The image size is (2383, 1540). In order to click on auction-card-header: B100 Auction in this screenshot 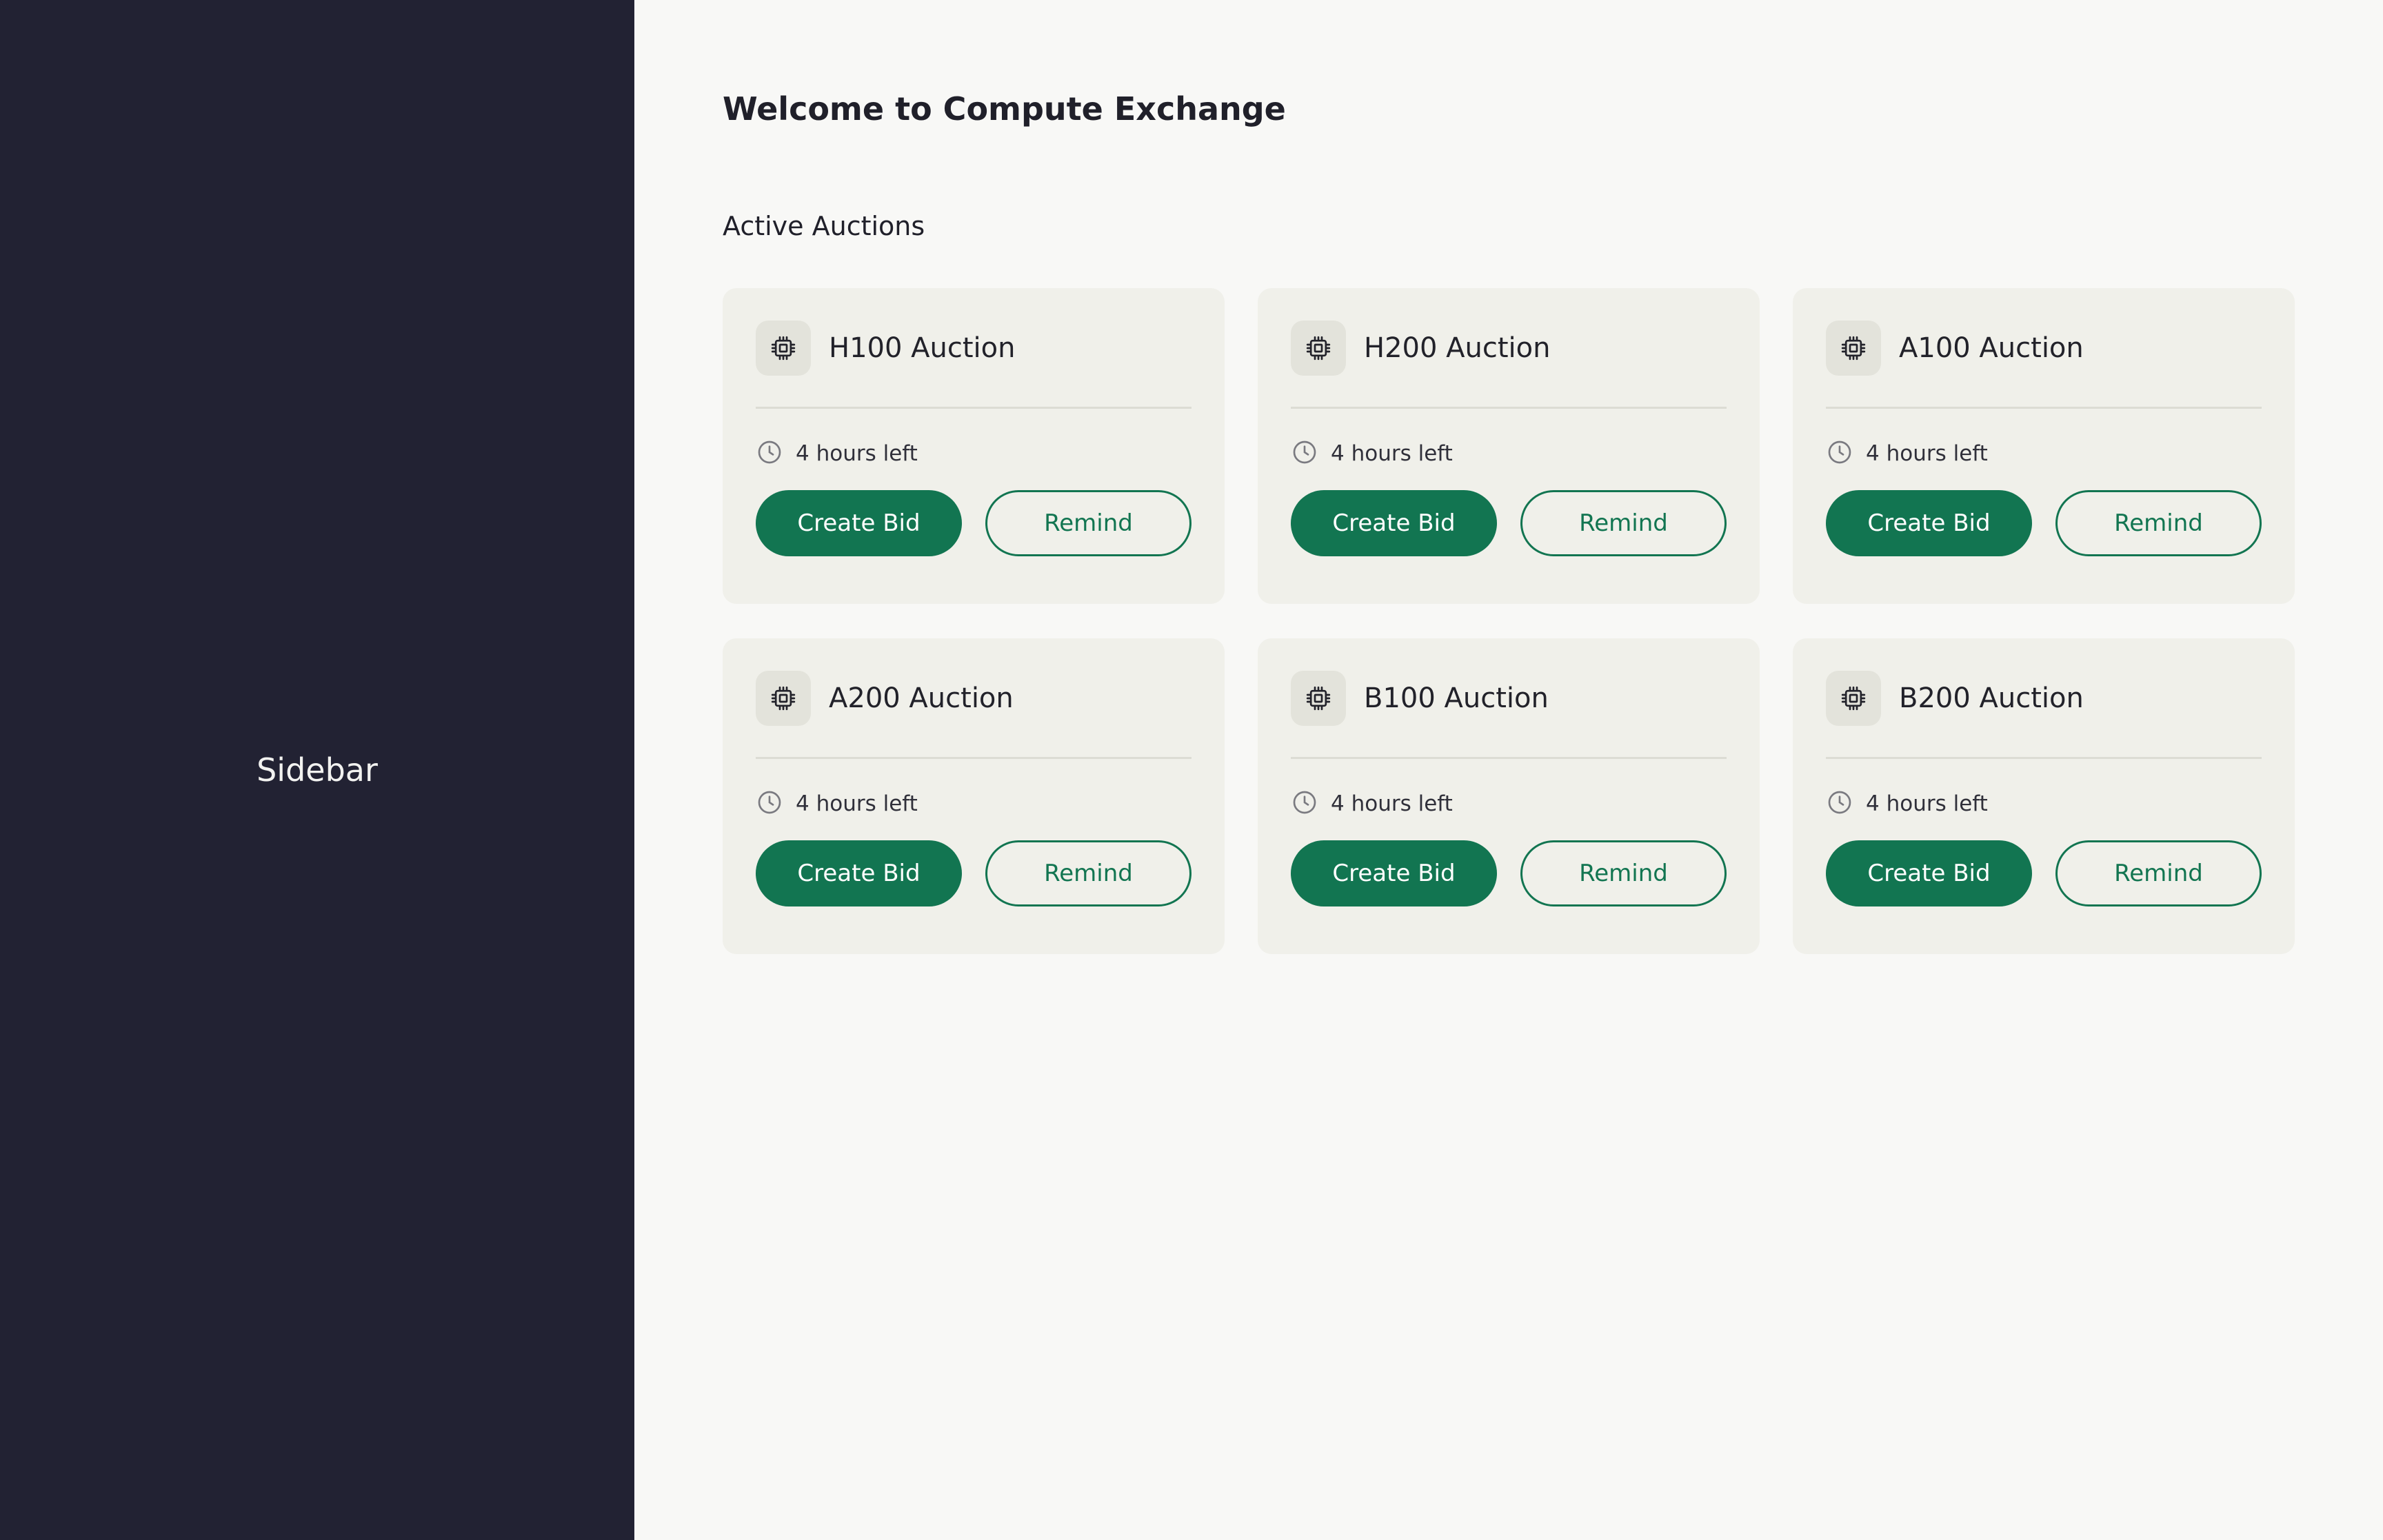, I will do `click(1509, 715)`.